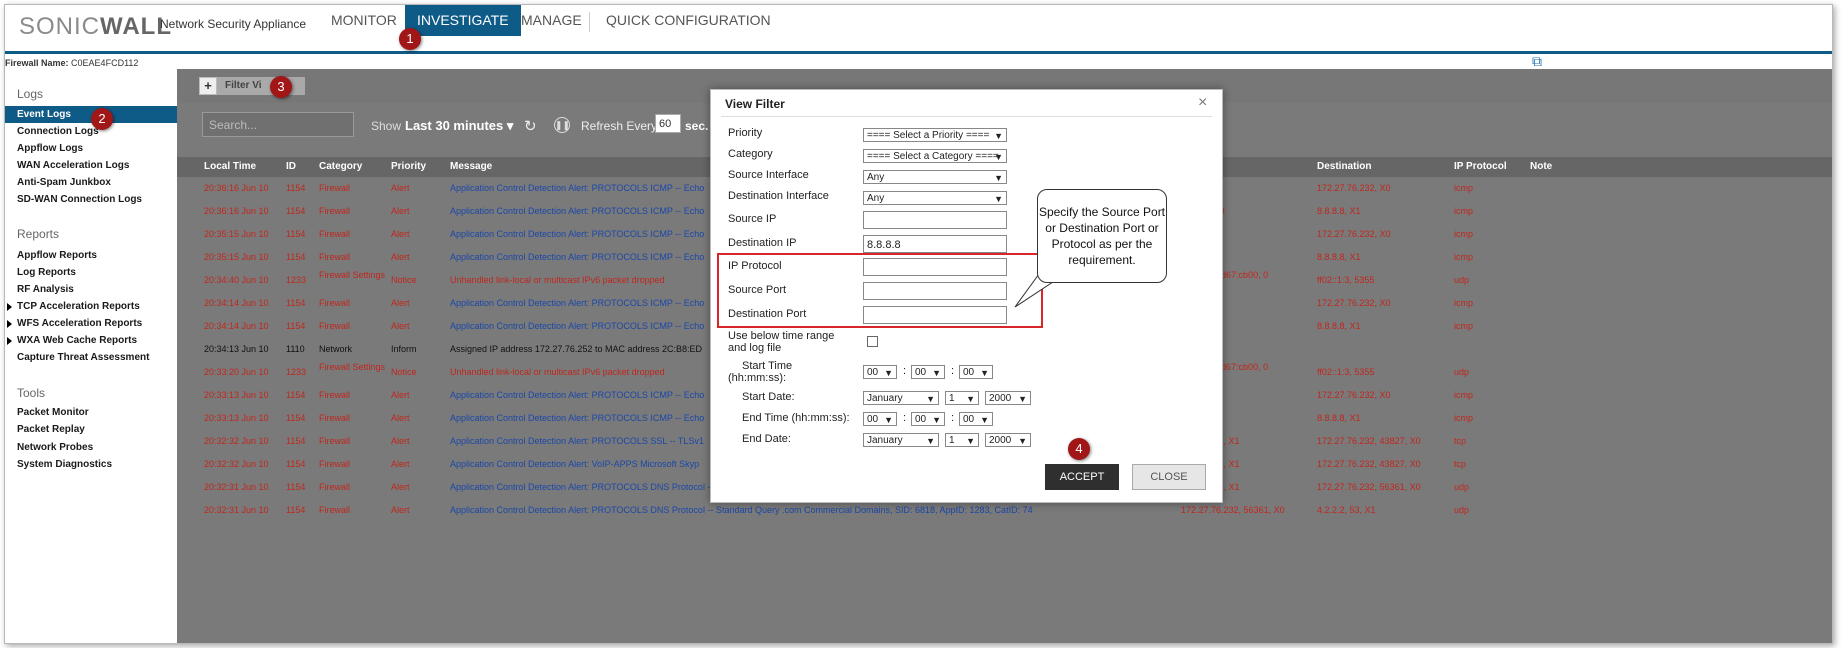 The width and height of the screenshot is (1847, 648). Describe the element at coordinates (73, 165) in the screenshot. I see `sidebar-item-wan-acceleration-logs: WAN Acceleration Logs` at that location.